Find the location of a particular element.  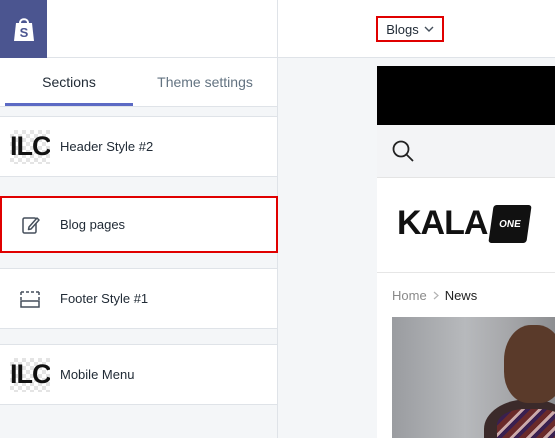

section-item-label: Footer Style #1 is located at coordinates (104, 298).